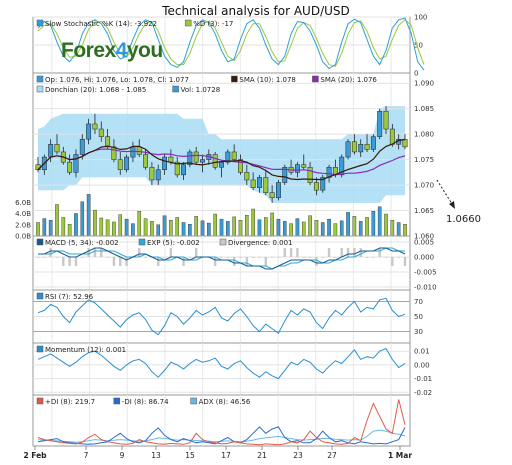 This screenshot has height=465, width=512. What do you see at coordinates (69, 297) in the screenshot?
I see `legend-entry: RSI (7): 52.96` at bounding box center [69, 297].